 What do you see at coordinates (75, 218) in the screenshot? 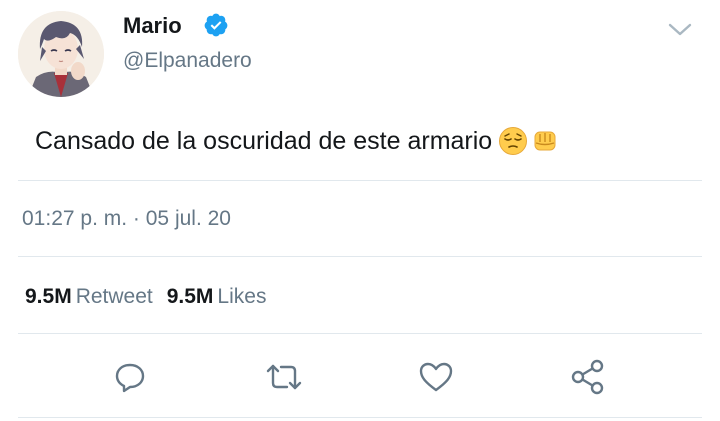
I see `tweet-time: 01:27 p. m.` at bounding box center [75, 218].